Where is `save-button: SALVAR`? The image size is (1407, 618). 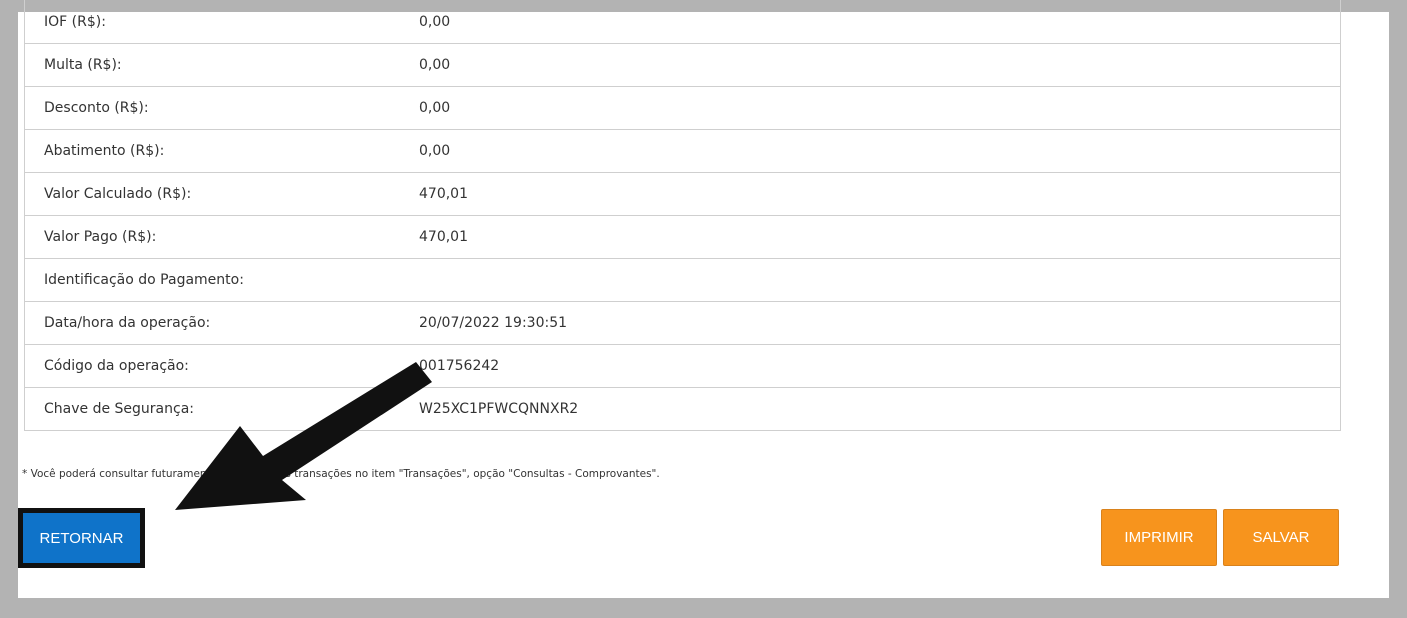
save-button: SALVAR is located at coordinates (1281, 537).